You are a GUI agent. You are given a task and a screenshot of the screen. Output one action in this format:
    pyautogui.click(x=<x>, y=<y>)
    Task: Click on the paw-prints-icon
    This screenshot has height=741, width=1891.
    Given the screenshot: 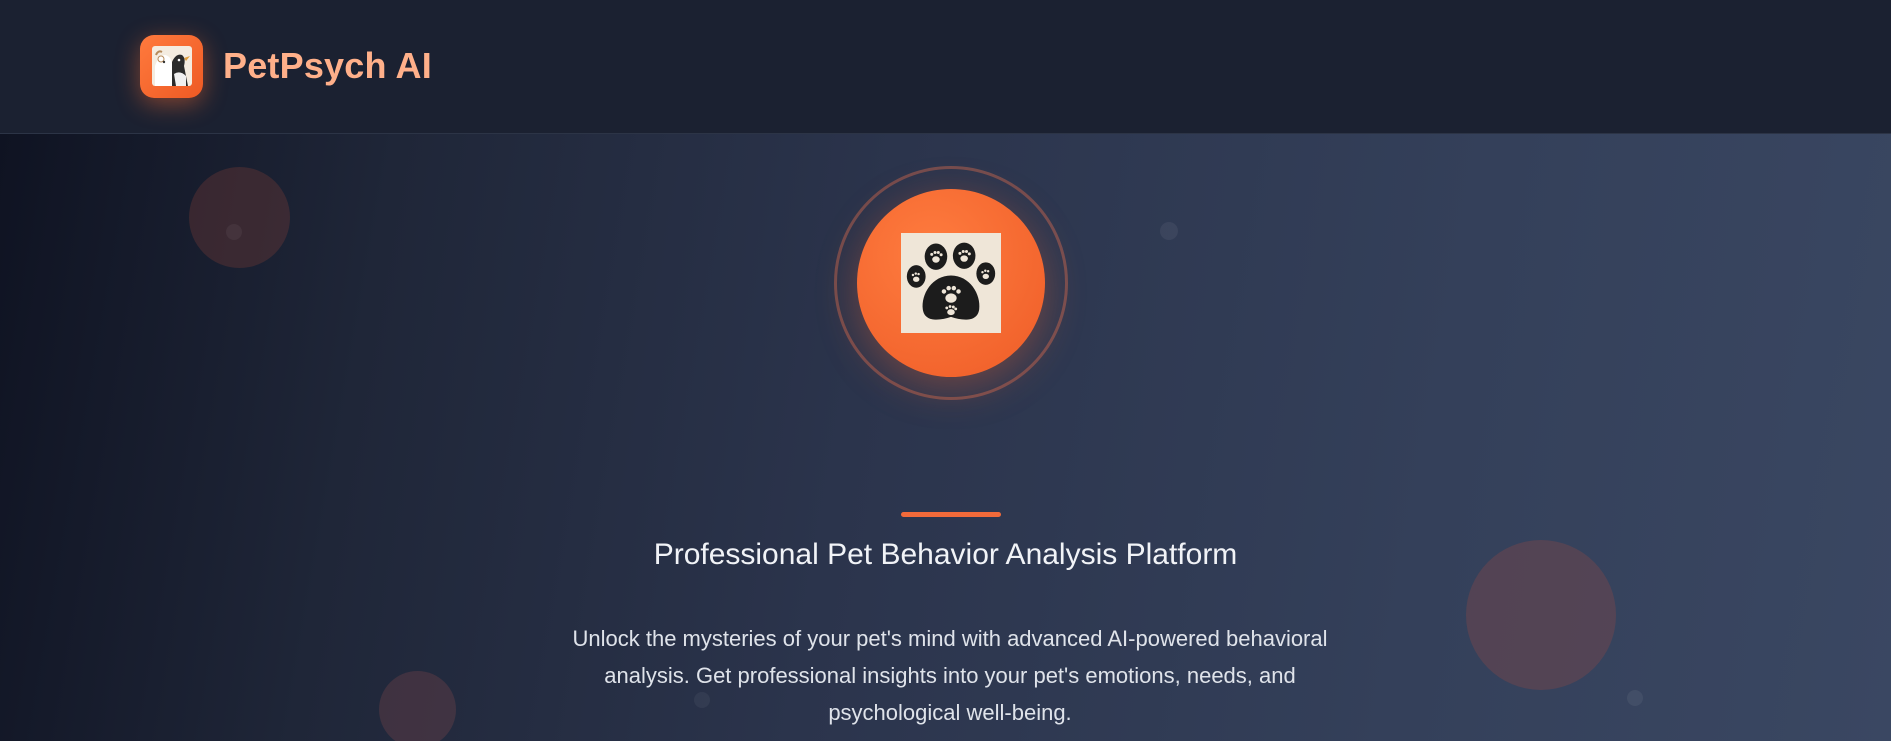 What is the action you would take?
    pyautogui.click(x=951, y=281)
    